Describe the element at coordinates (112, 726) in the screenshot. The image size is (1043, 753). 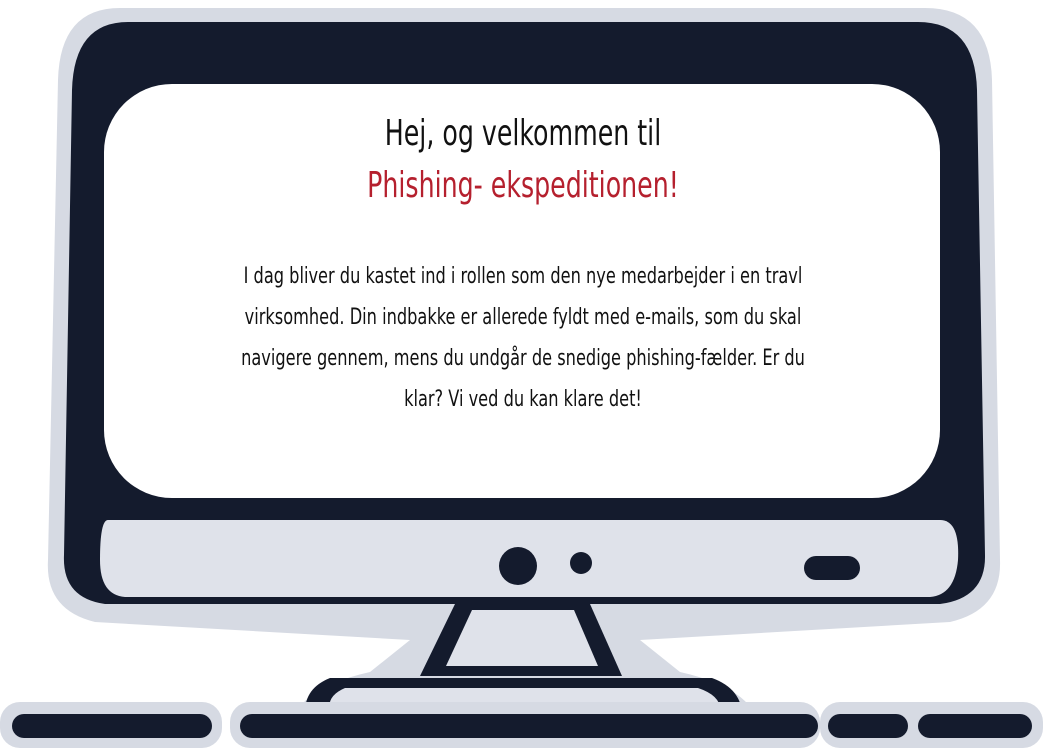
I see `keyboard-bar-left` at that location.